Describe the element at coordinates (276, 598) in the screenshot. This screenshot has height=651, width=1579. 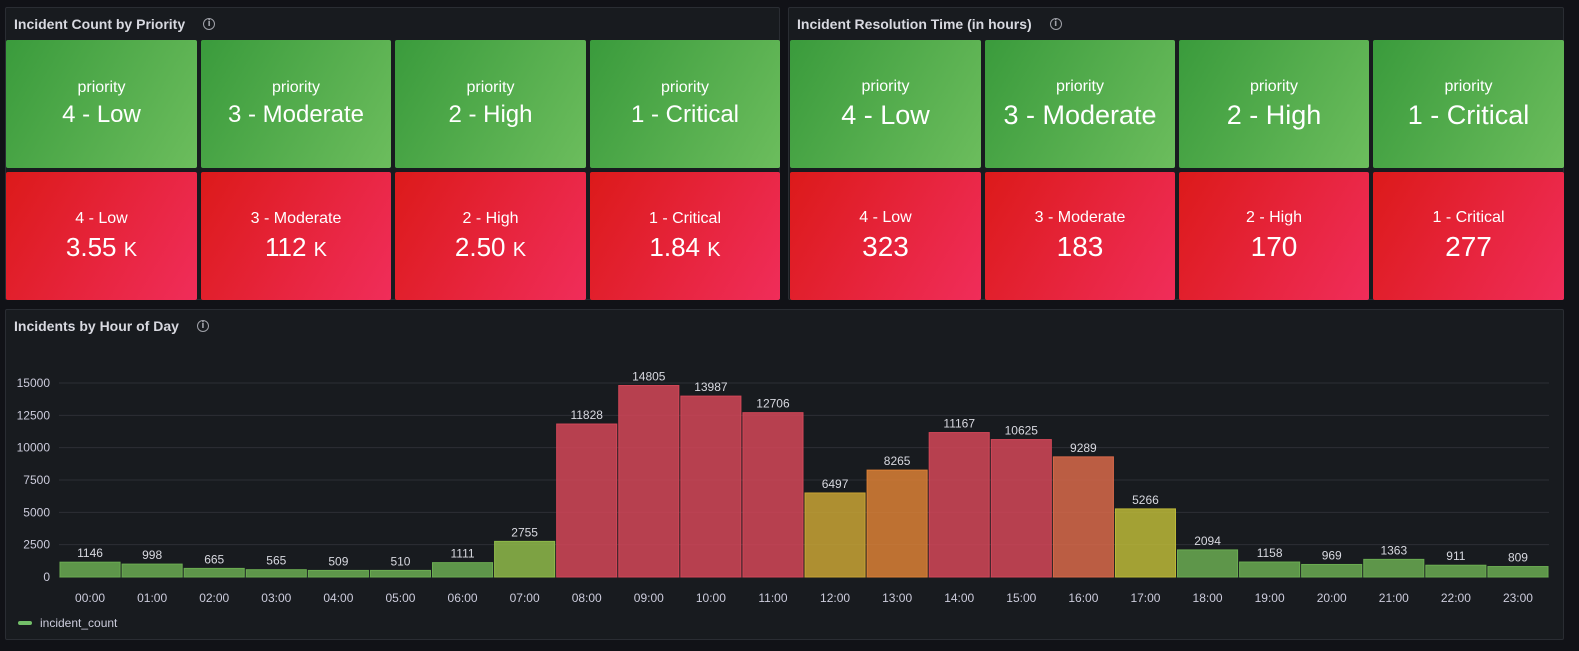
I see `x-tick-label: 03:00` at that location.